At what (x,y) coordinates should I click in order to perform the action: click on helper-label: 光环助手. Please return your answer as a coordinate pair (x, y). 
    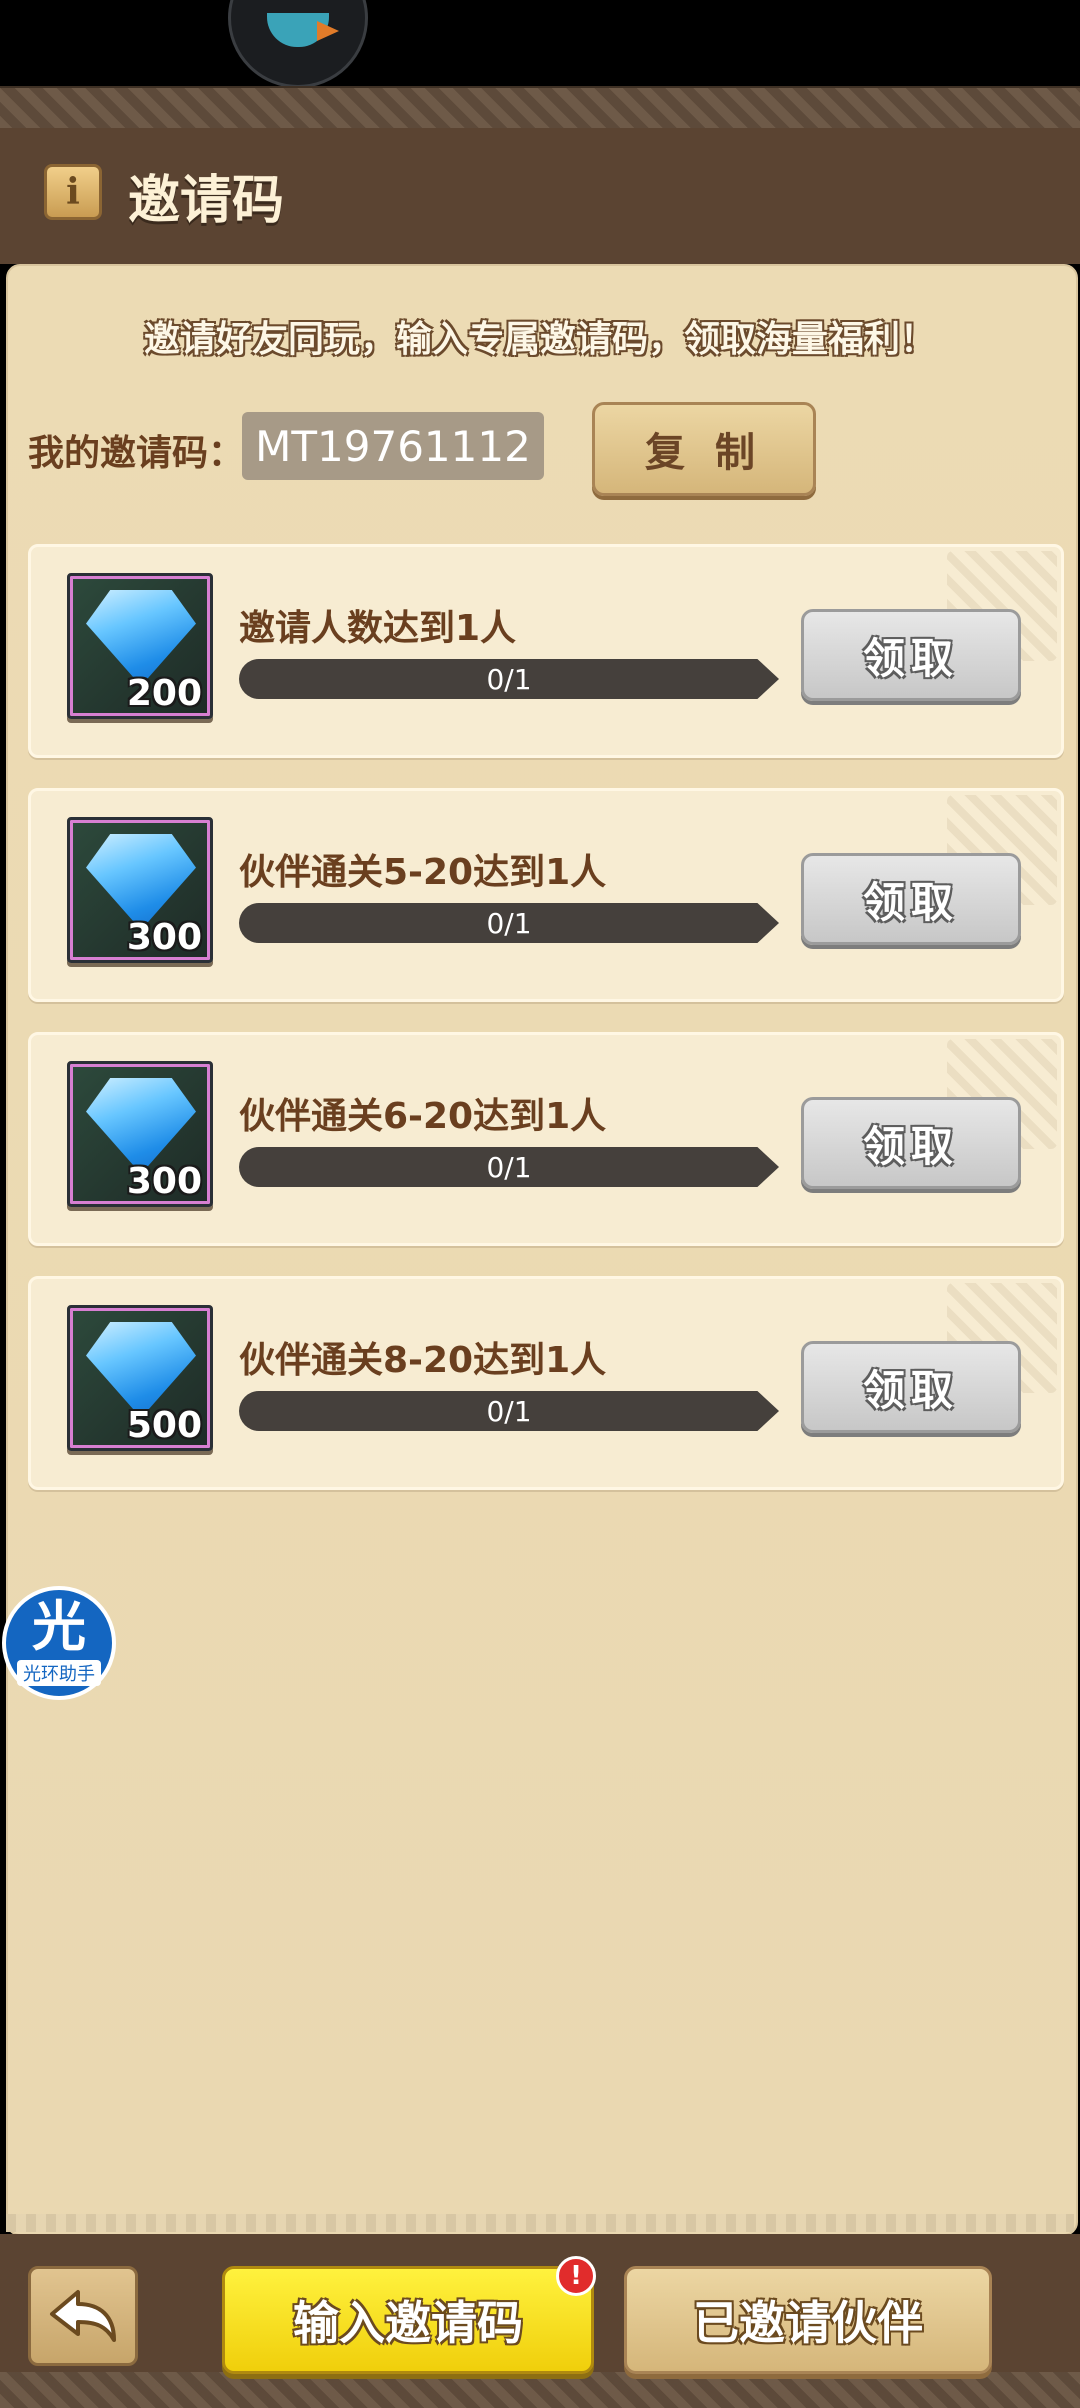
    Looking at the image, I should click on (59, 1673).